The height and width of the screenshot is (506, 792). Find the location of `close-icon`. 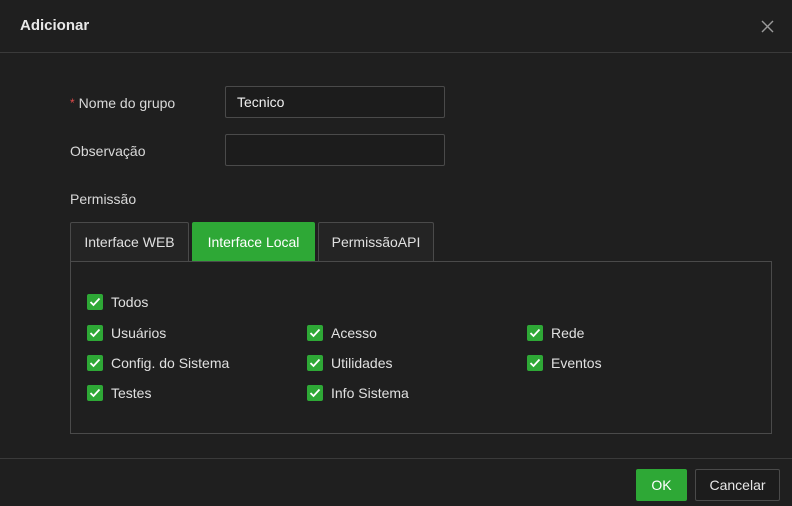

close-icon is located at coordinates (767, 26).